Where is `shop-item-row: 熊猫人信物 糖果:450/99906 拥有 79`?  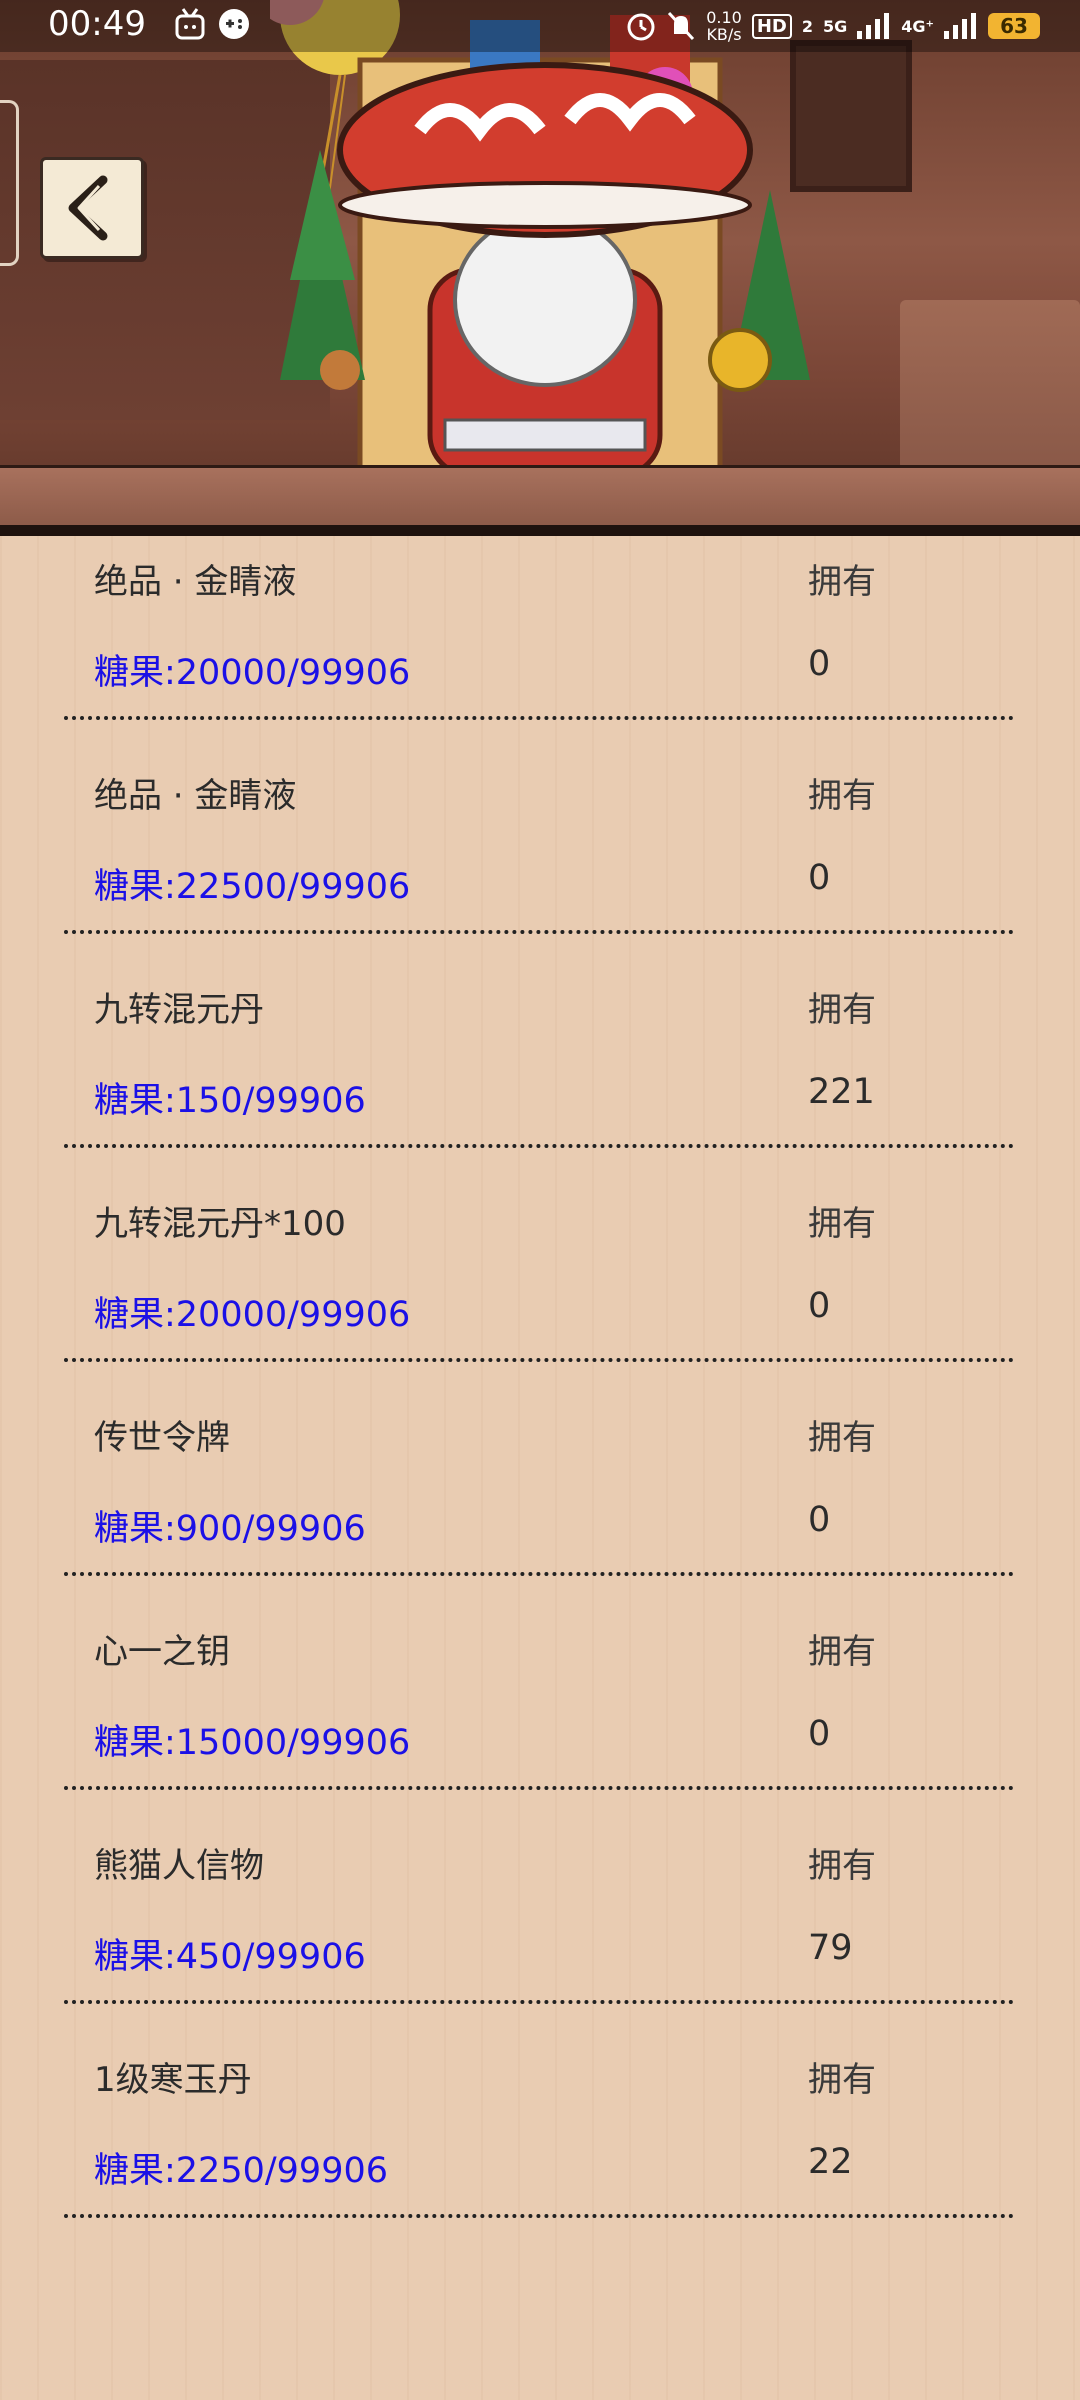
shop-item-row: 熊猫人信物 糖果:450/99906 拥有 79 is located at coordinates (540, 1927).